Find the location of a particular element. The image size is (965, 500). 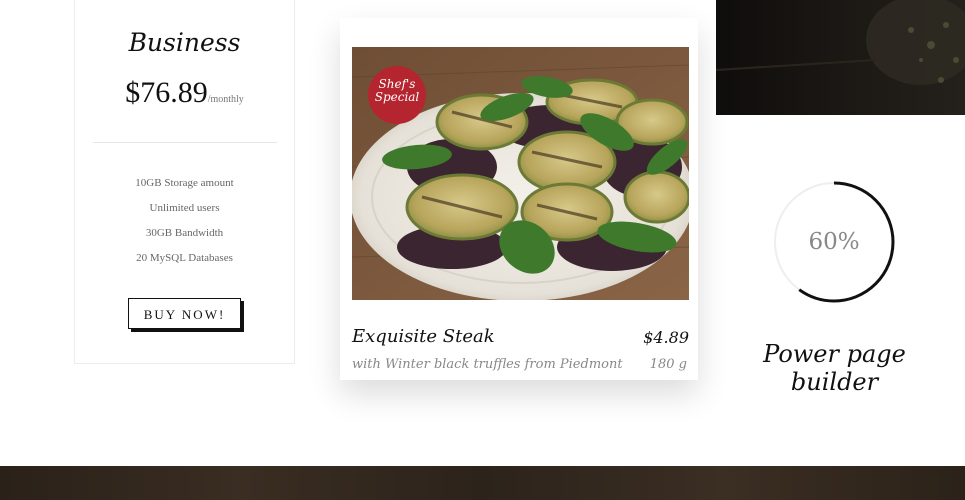

progress-value: 60% is located at coordinates (834, 242).